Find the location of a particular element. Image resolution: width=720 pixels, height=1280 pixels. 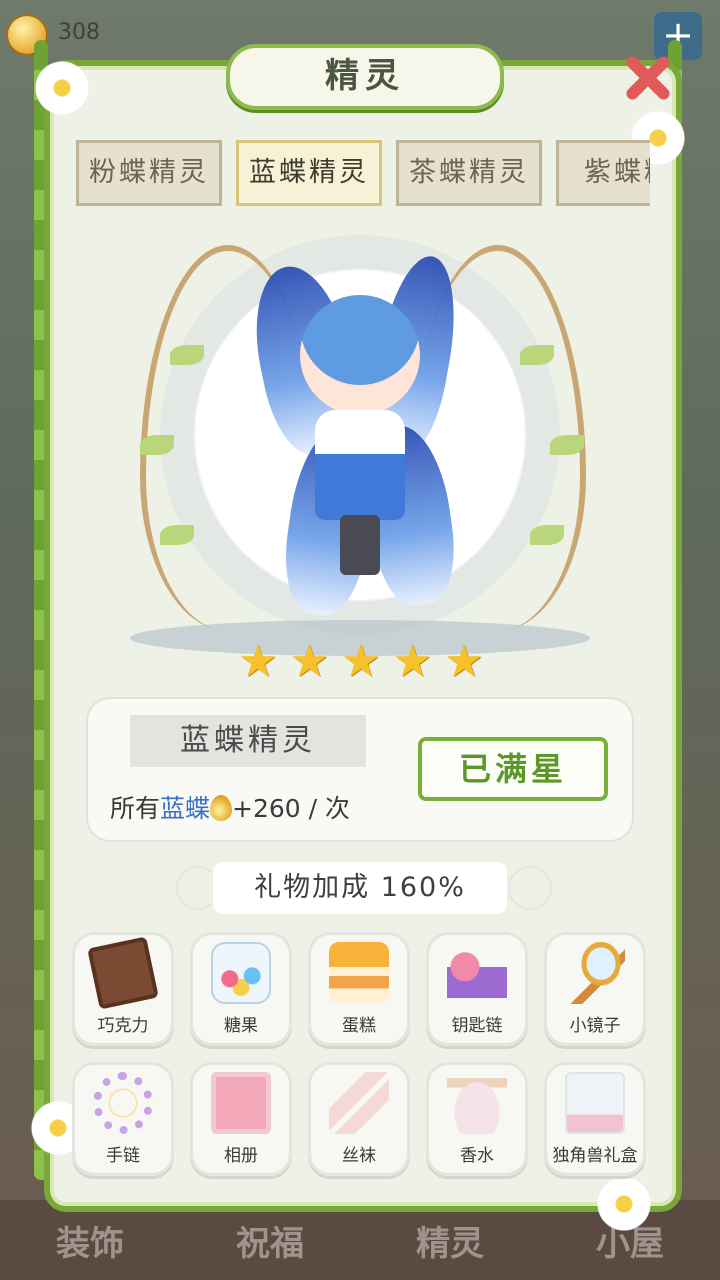

gift-item: 钥匙链 is located at coordinates (477, 989).